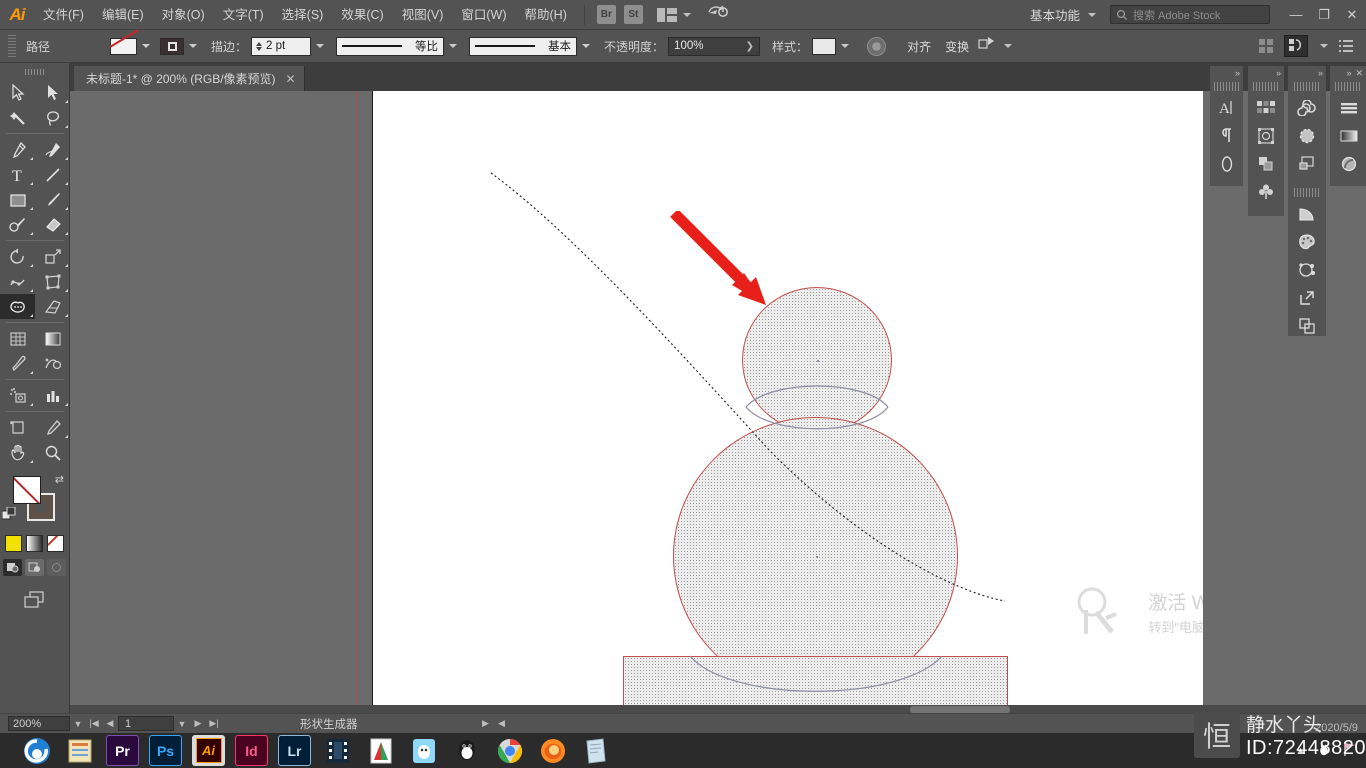 This screenshot has width=1366, height=768. Describe the element at coordinates (63, 15) in the screenshot. I see `menu-file: 文件(F)` at that location.